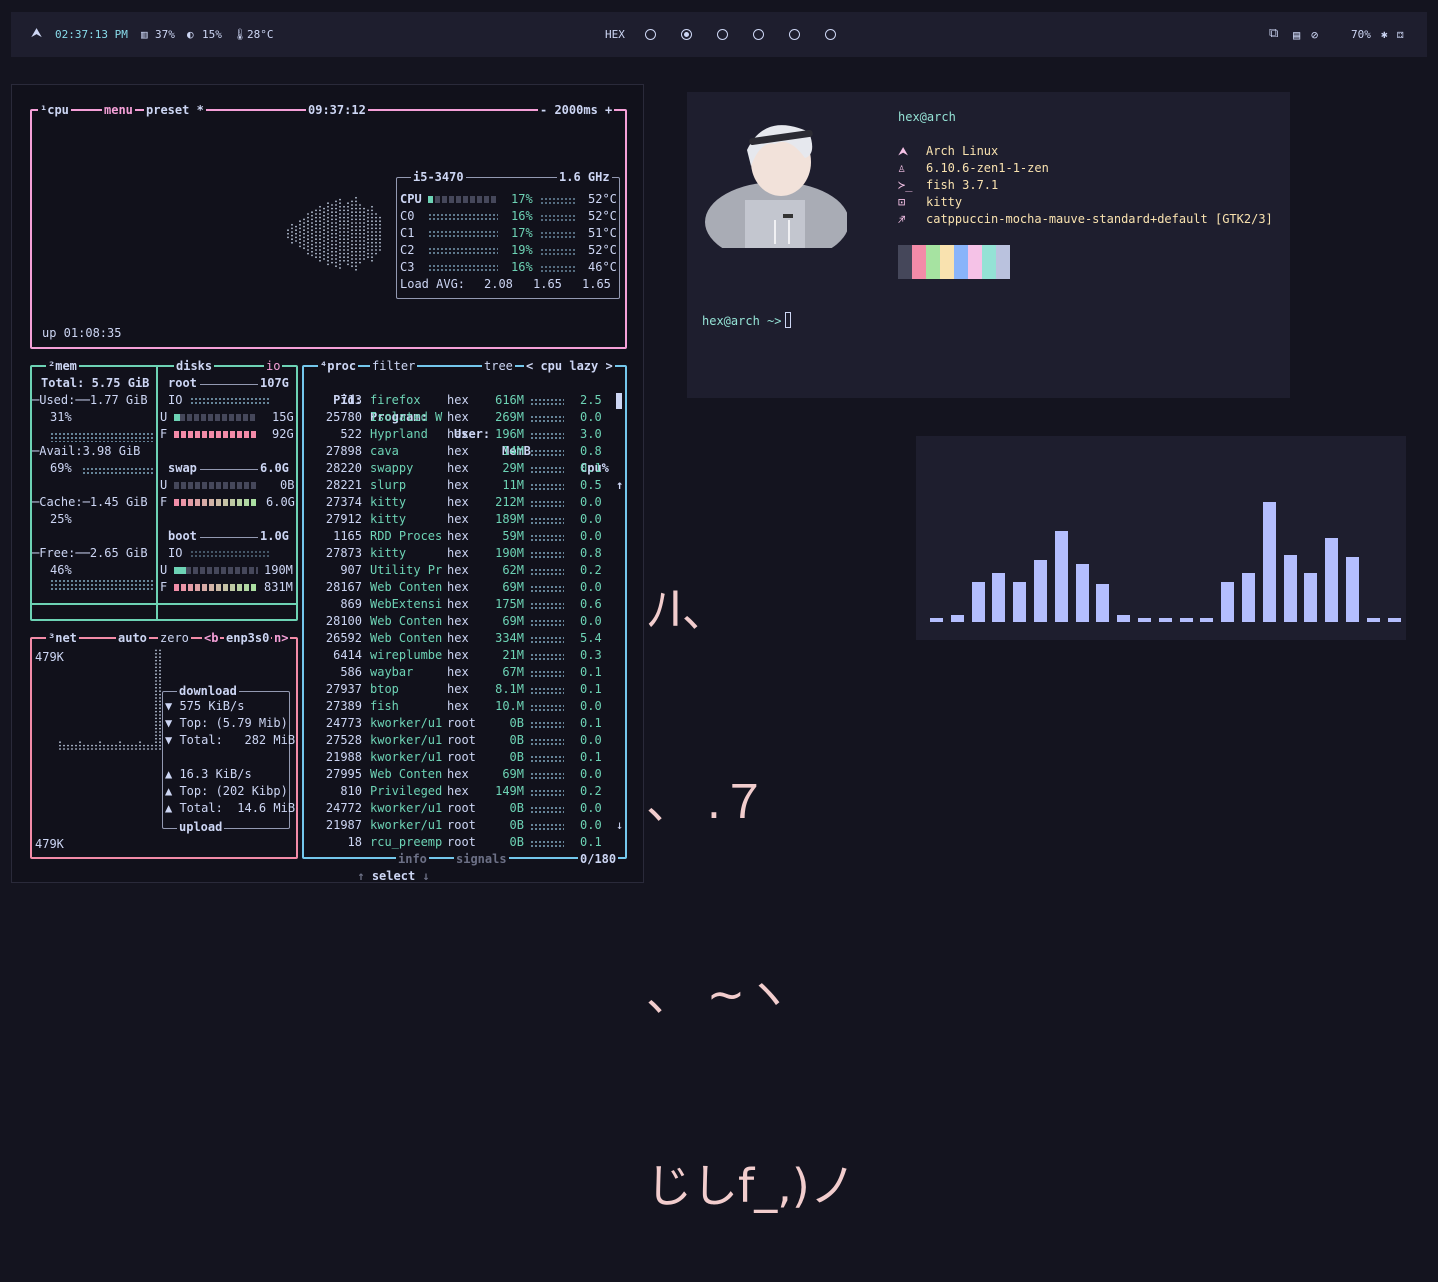 This screenshot has width=1438, height=1282. I want to click on cpu-core-temp: 46°C, so click(602, 267).